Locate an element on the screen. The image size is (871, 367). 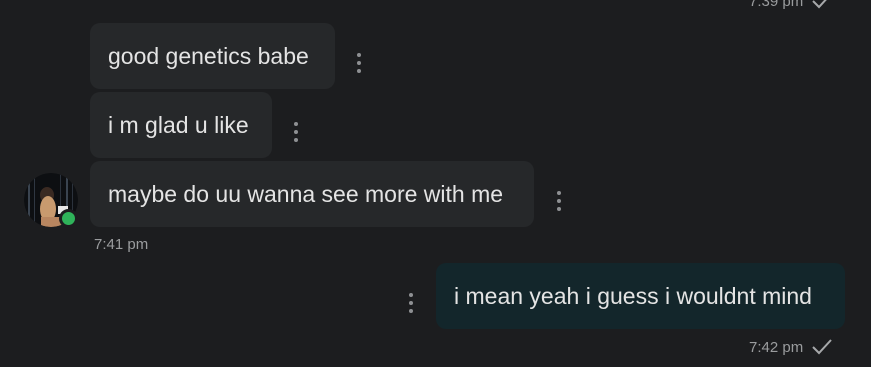
incoming-message-bubble: good genetics babe is located at coordinates (212, 56).